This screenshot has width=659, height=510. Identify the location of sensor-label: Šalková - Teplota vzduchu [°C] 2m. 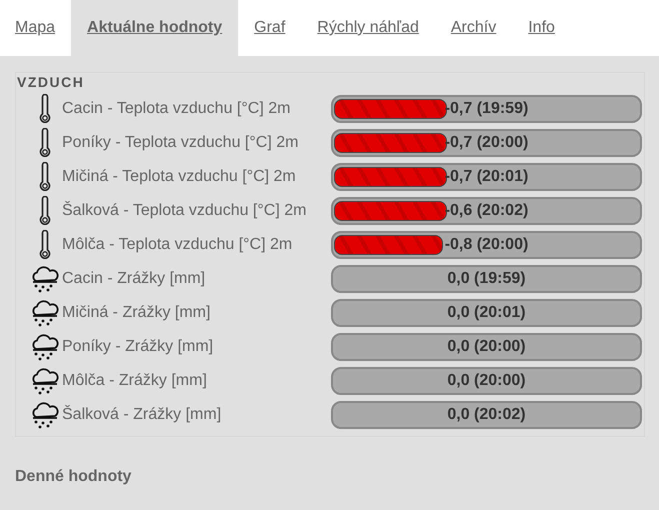
(184, 211).